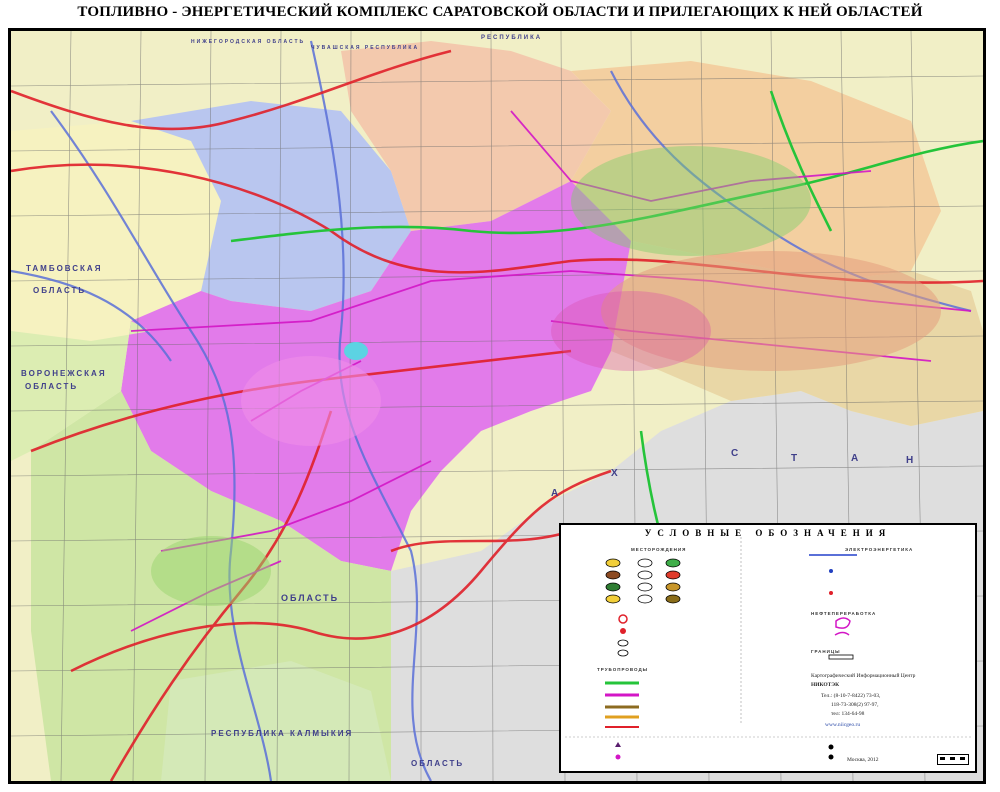  I want to click on legend-org-short: НИКОТЭК, so click(825, 685).